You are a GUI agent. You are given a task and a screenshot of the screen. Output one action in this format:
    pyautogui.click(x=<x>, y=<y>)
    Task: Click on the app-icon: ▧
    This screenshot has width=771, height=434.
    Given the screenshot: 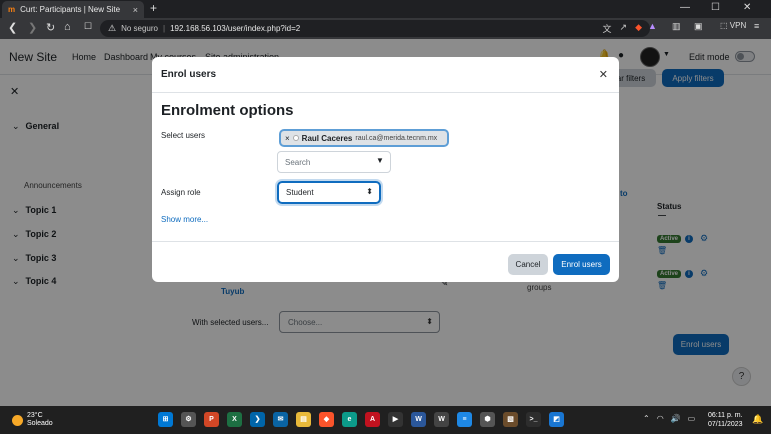 What is the action you would take?
    pyautogui.click(x=510, y=419)
    